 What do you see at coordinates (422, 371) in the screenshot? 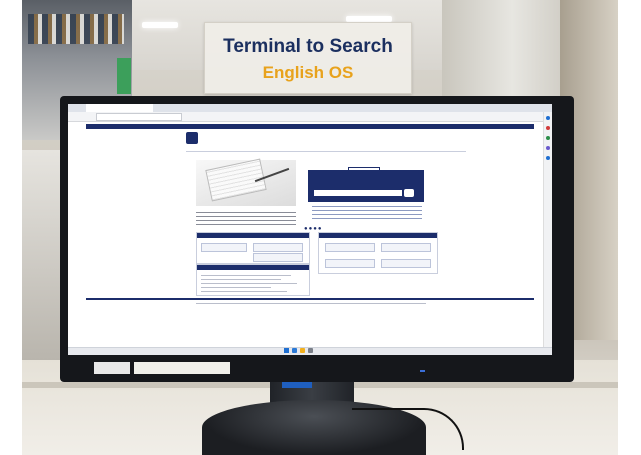
I see `power-led` at bounding box center [422, 371].